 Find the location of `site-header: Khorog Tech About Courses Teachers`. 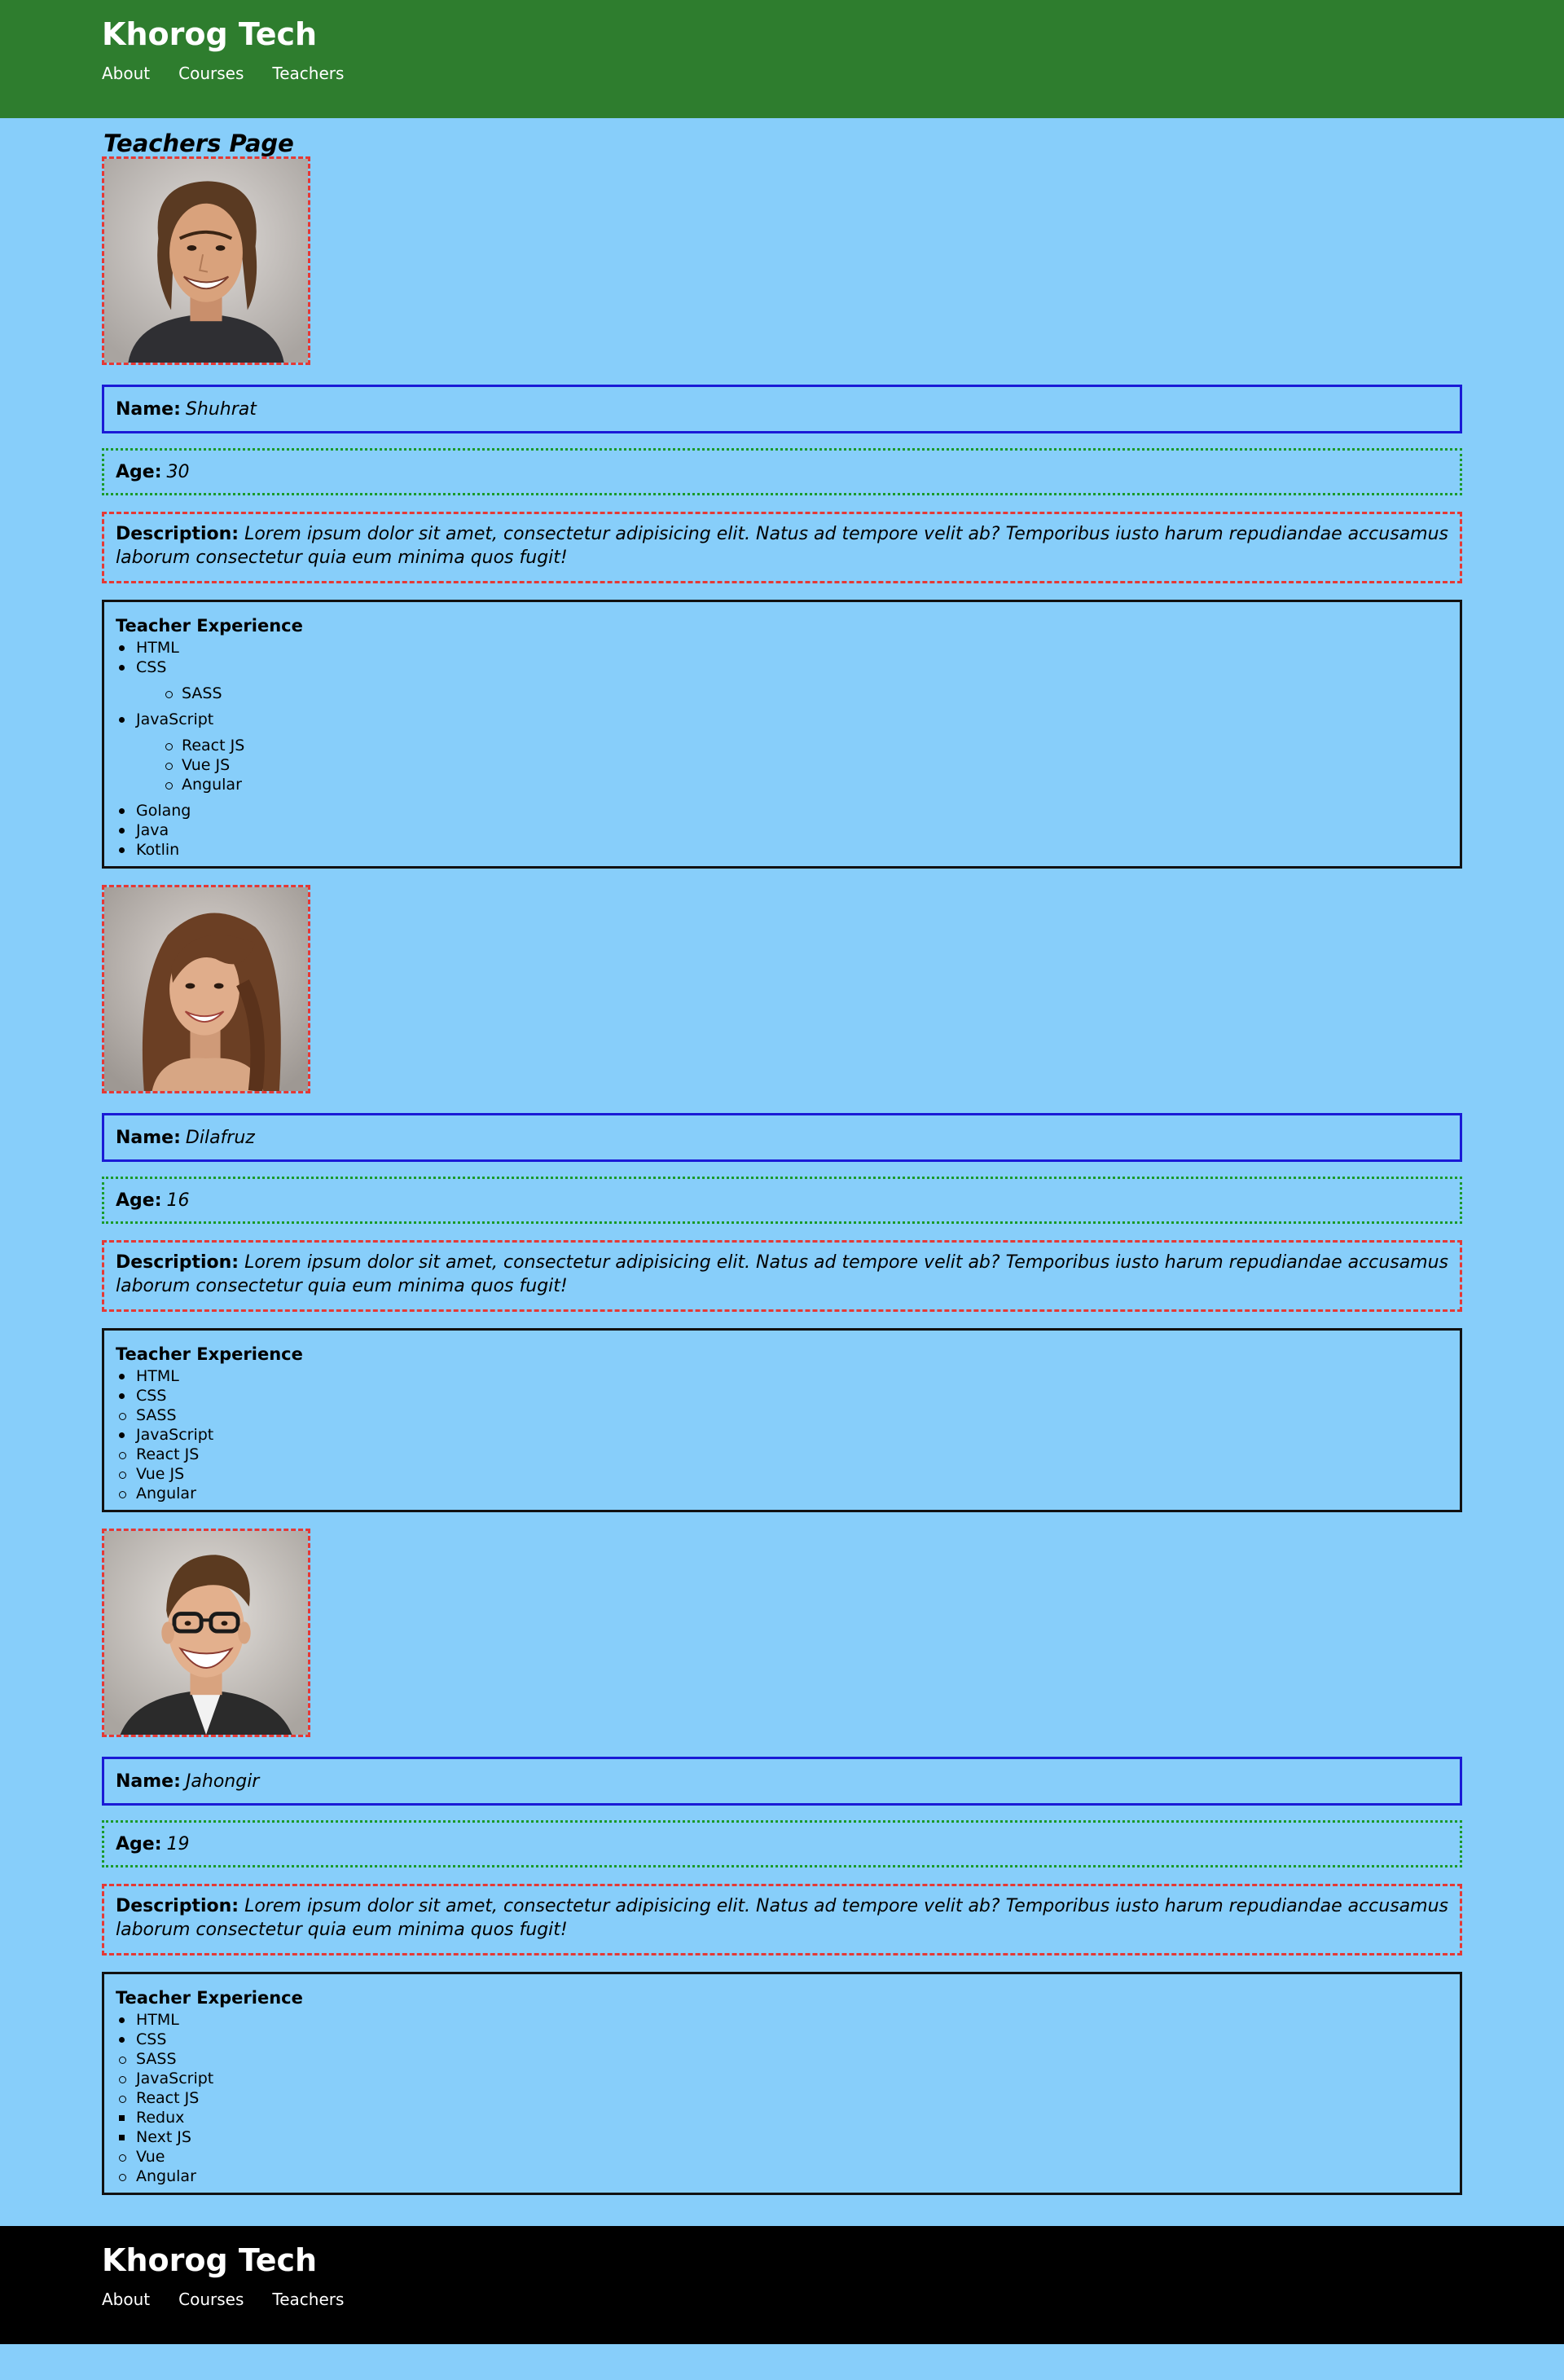

site-header: Khorog Tech About Courses Teachers is located at coordinates (782, 59).